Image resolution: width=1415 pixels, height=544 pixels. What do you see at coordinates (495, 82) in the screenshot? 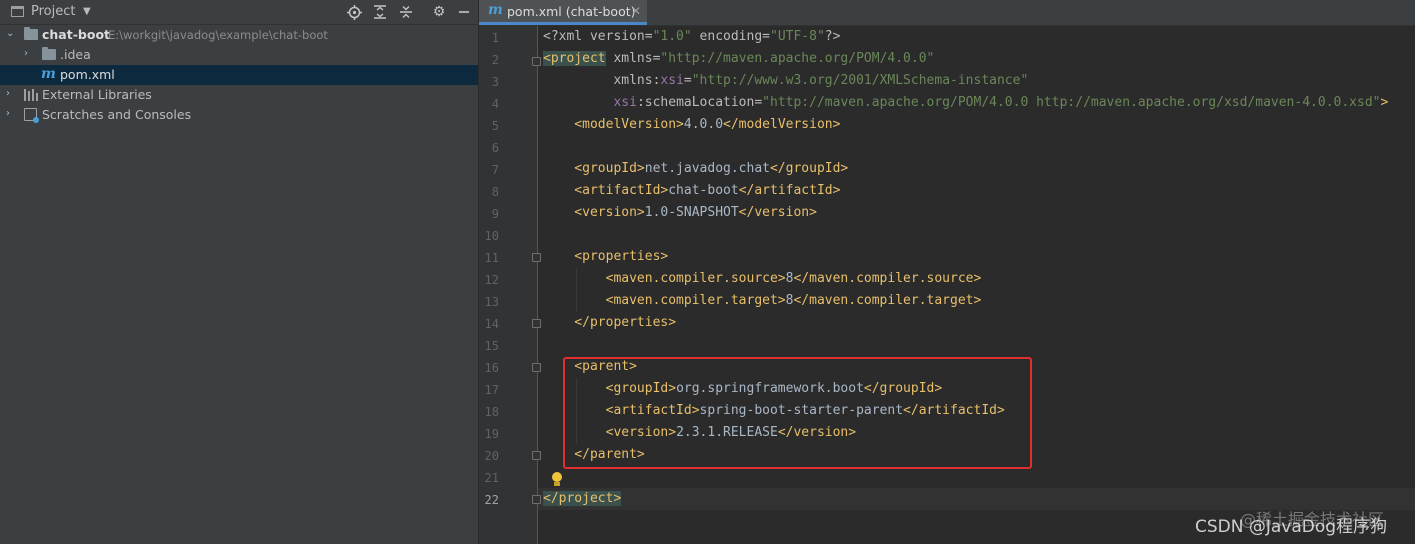
I see `line-number: 3` at bounding box center [495, 82].